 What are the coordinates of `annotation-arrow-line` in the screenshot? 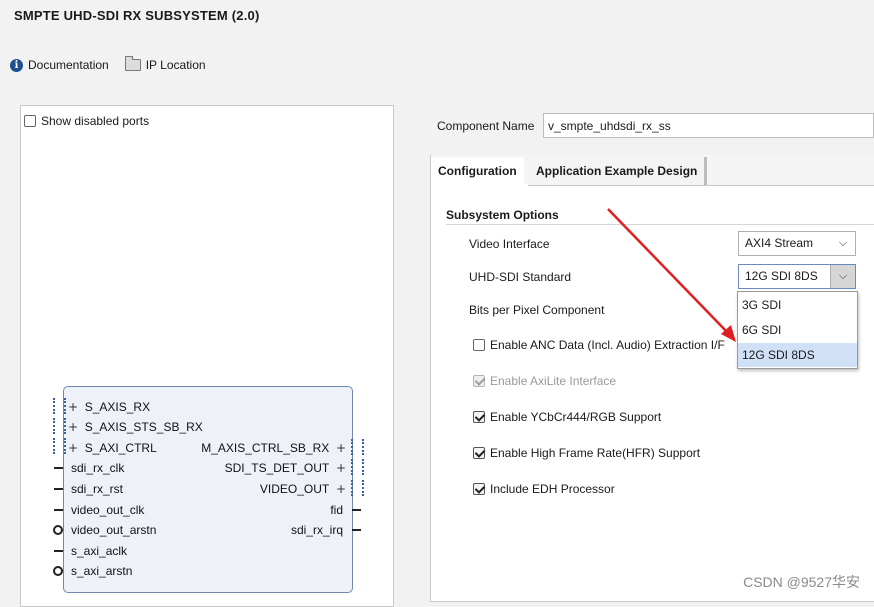 It's located at (668, 271).